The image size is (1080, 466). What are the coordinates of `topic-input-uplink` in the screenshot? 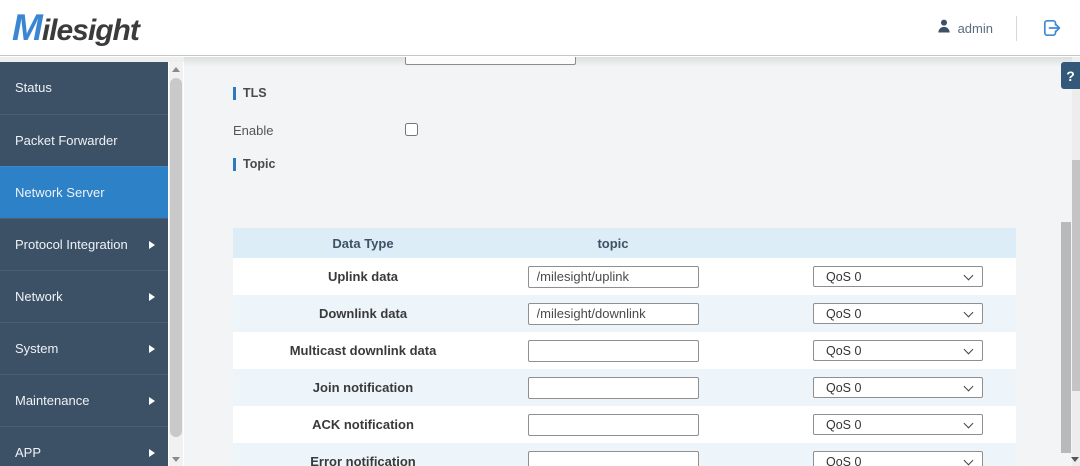 It's located at (613, 276).